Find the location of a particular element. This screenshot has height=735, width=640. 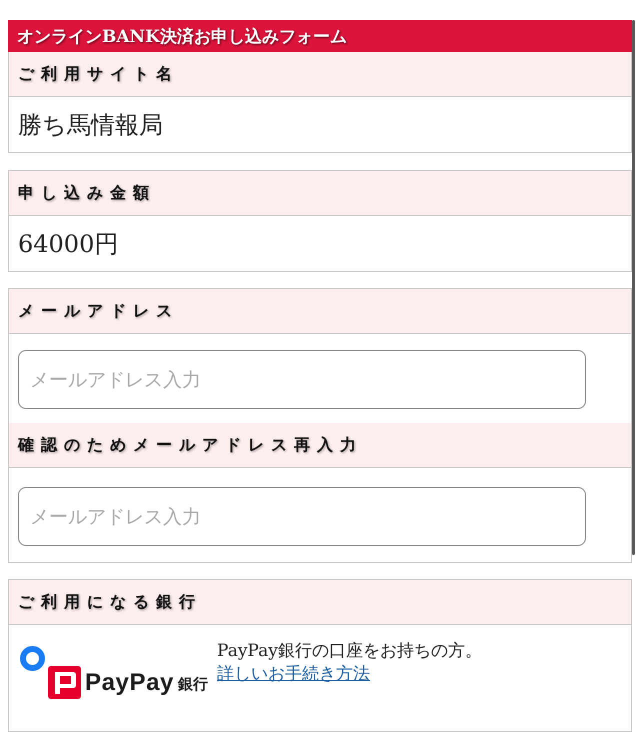

field-value: 64000円 is located at coordinates (68, 244).